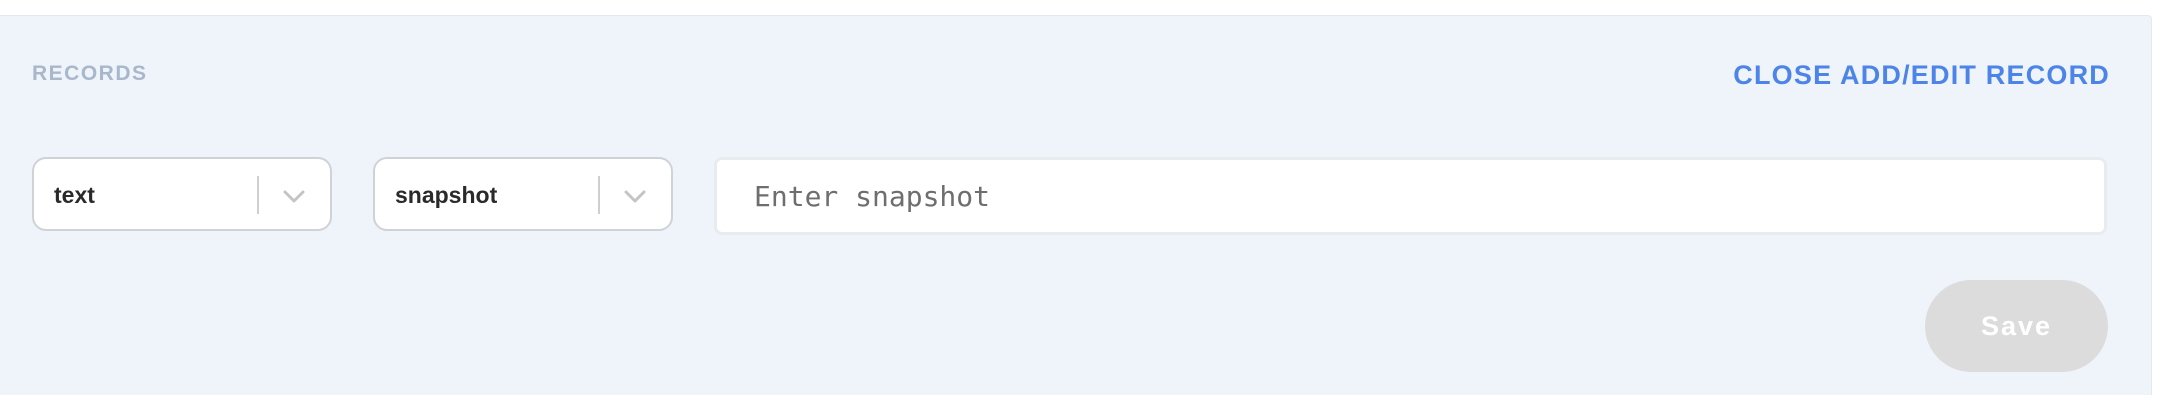 This screenshot has width=2166, height=402. What do you see at coordinates (74, 195) in the screenshot?
I see `record-type-selected-value: text` at bounding box center [74, 195].